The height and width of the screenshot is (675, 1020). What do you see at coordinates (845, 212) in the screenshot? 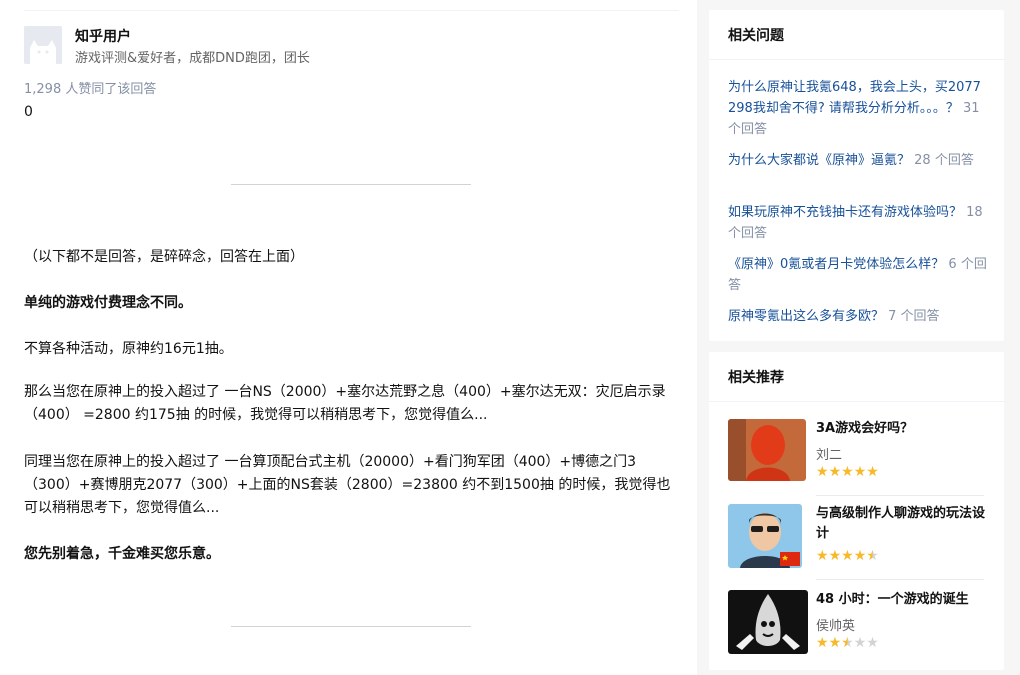
I see `related-question-text: 如果玩原神不充钱抽卡还有游戏体验吗？` at bounding box center [845, 212].